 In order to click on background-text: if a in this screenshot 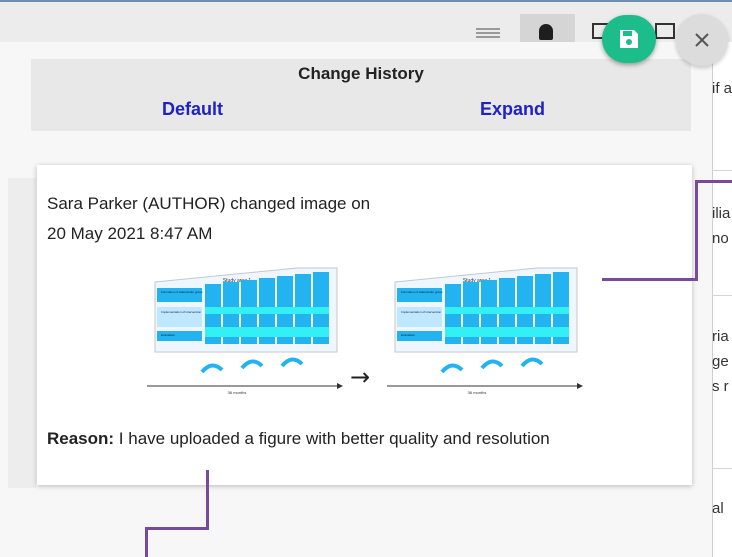, I will do `click(722, 88)`.